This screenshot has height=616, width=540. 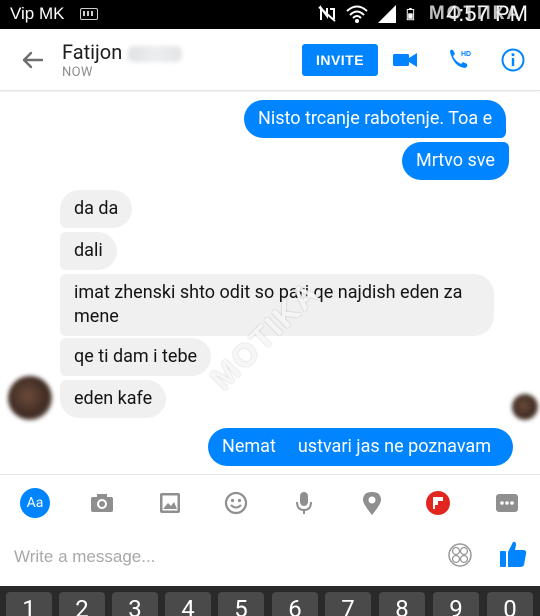 I want to click on sticker-icon, so click(x=460, y=555).